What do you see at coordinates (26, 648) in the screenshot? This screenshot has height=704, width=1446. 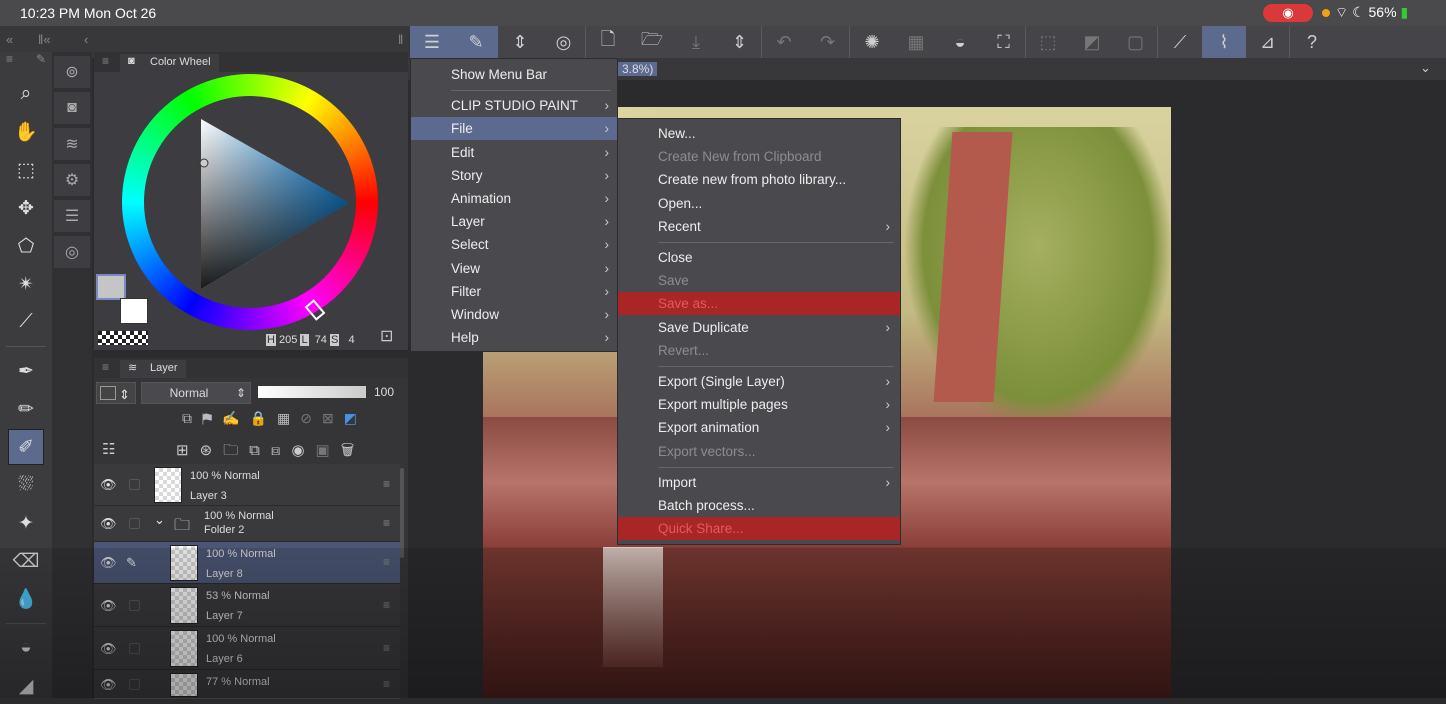 I see `tool-fill: ◒` at bounding box center [26, 648].